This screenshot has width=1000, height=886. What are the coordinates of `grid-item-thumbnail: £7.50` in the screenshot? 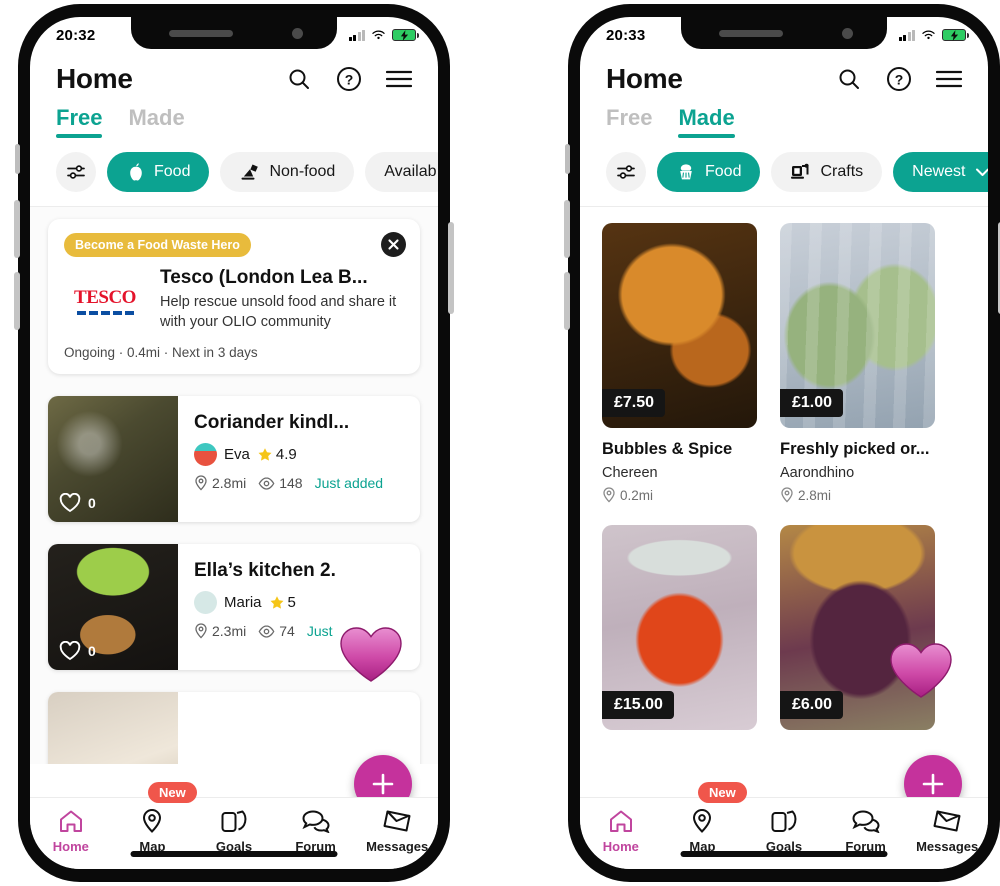 It's located at (679, 325).